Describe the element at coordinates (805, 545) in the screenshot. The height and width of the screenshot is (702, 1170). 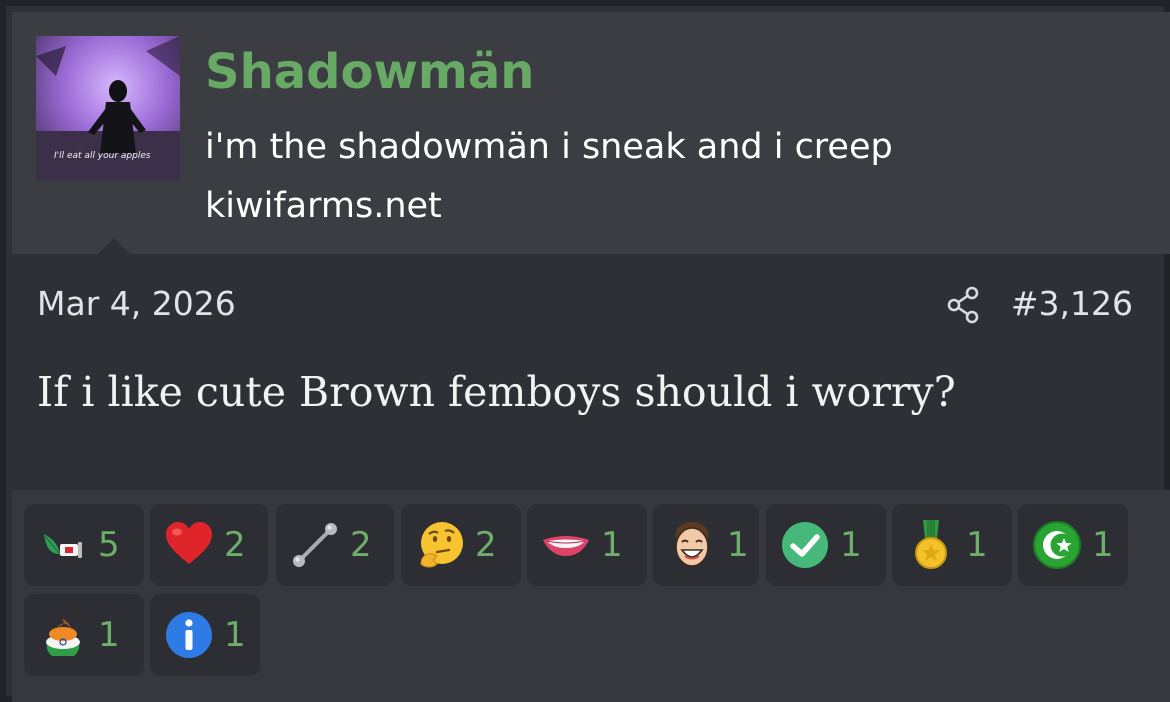
I see `checkmark-icon` at that location.